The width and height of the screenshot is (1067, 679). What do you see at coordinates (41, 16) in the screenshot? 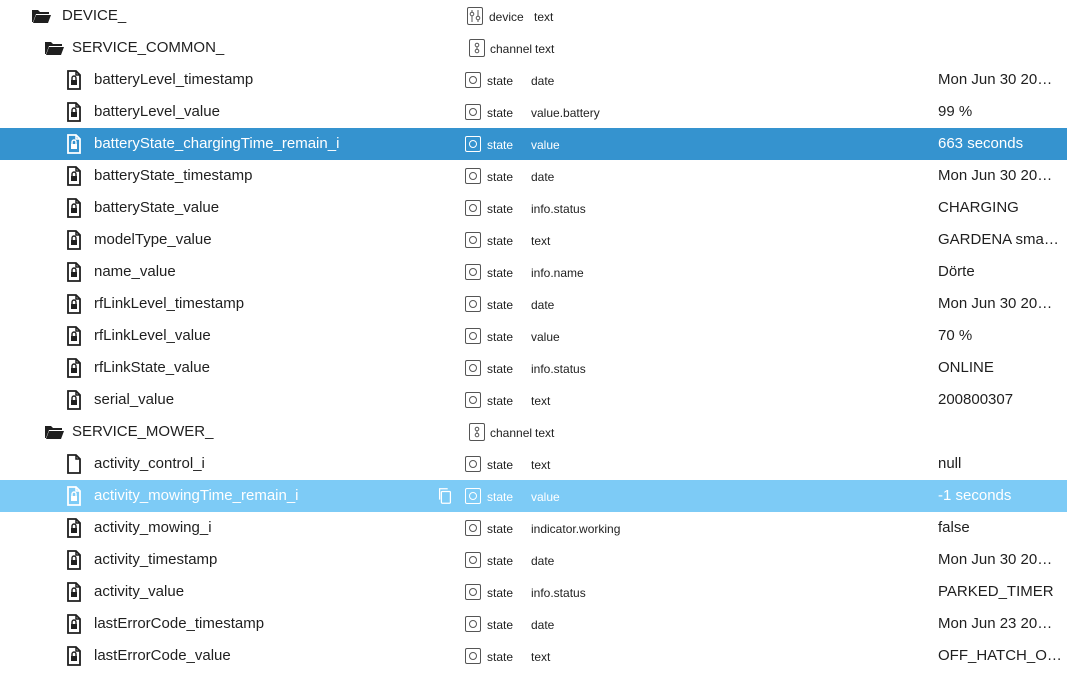
I see `folder-open-icon` at bounding box center [41, 16].